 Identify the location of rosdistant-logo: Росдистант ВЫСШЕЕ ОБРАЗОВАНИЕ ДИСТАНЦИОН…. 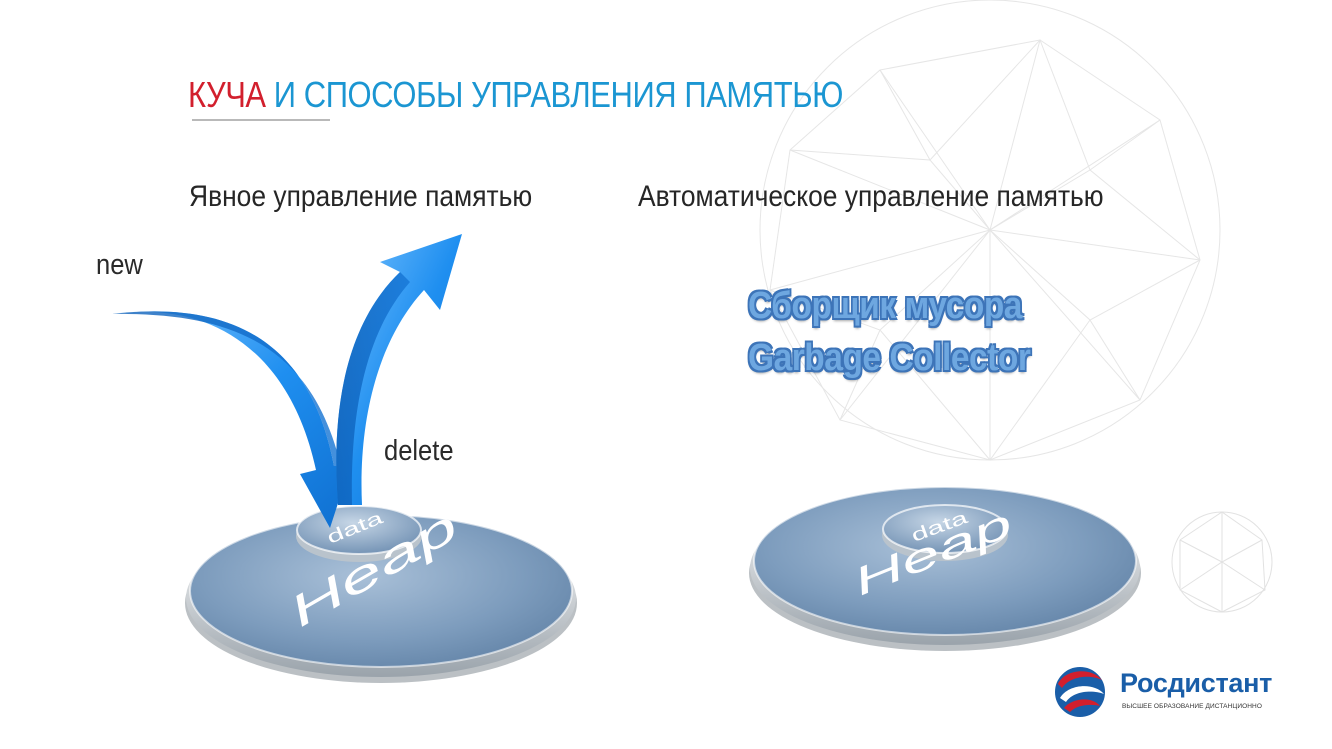
(1170, 691).